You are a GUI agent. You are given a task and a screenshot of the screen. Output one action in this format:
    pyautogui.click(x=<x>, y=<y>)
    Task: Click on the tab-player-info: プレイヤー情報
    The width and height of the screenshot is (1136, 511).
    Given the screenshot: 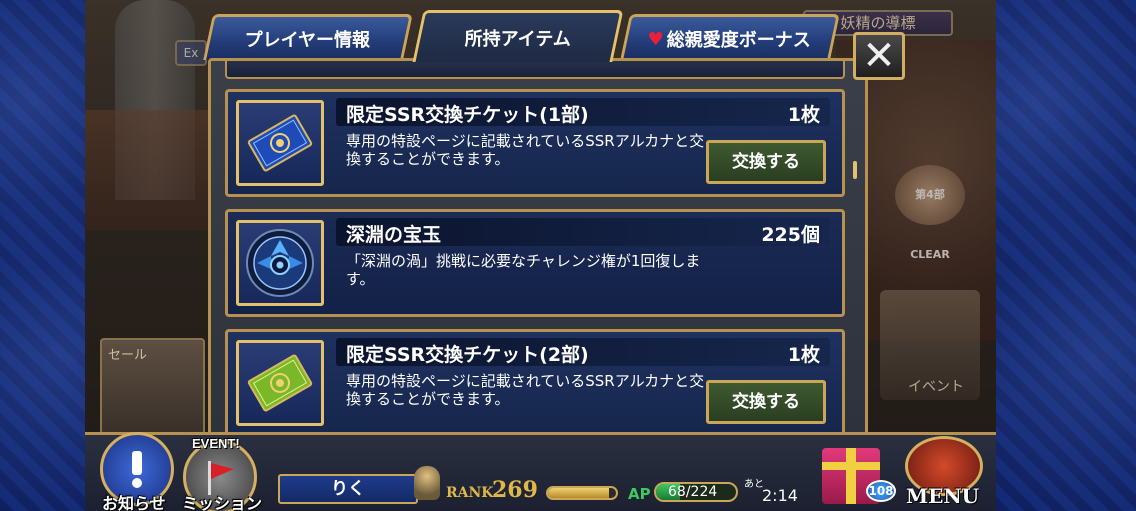 What is the action you would take?
    pyautogui.click(x=308, y=37)
    